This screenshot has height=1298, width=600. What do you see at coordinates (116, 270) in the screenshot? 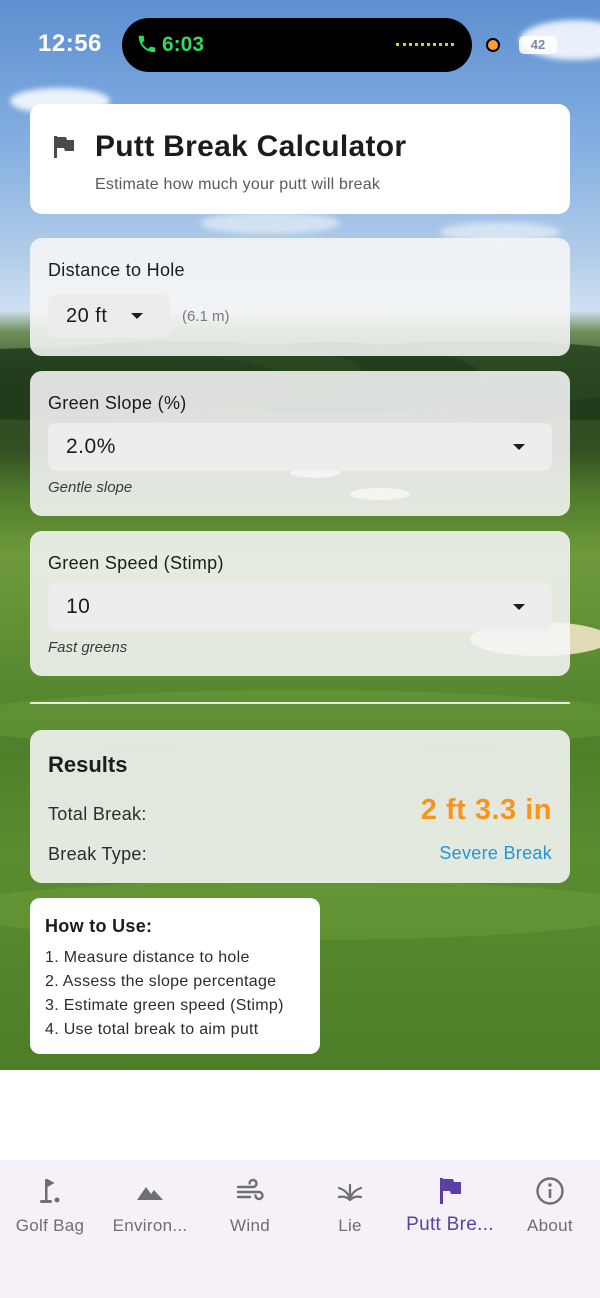
I see `distance-label: Distance to Hole` at bounding box center [116, 270].